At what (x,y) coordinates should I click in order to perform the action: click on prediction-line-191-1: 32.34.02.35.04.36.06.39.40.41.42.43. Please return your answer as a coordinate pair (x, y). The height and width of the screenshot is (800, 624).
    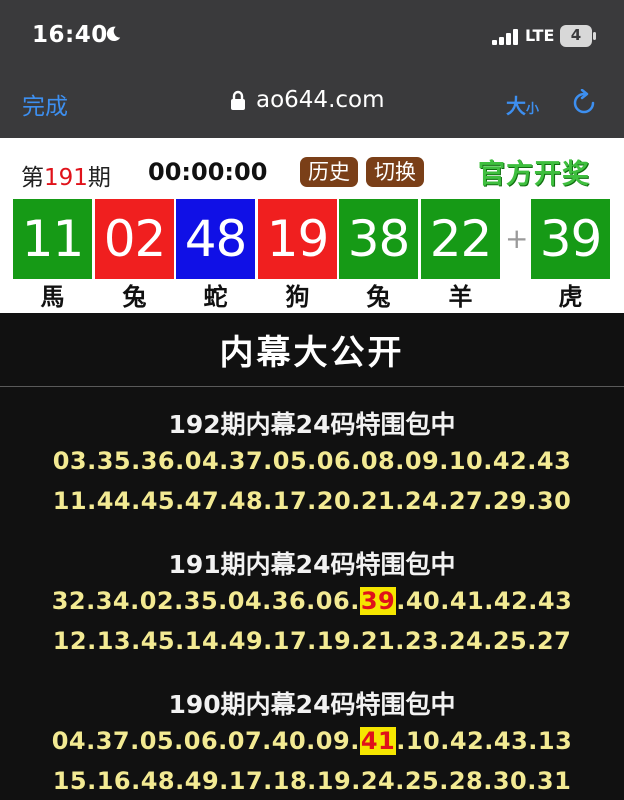
    Looking at the image, I should click on (312, 601).